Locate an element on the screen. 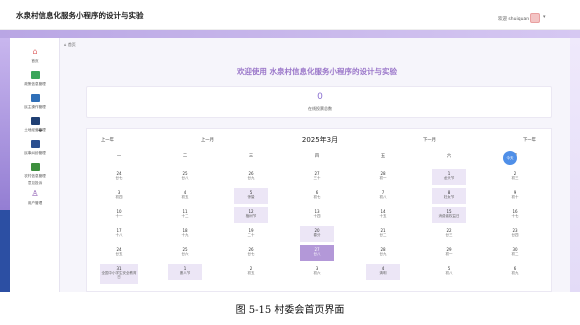  sidebar-item-home: ⌂ 首页 is located at coordinates (35, 56).